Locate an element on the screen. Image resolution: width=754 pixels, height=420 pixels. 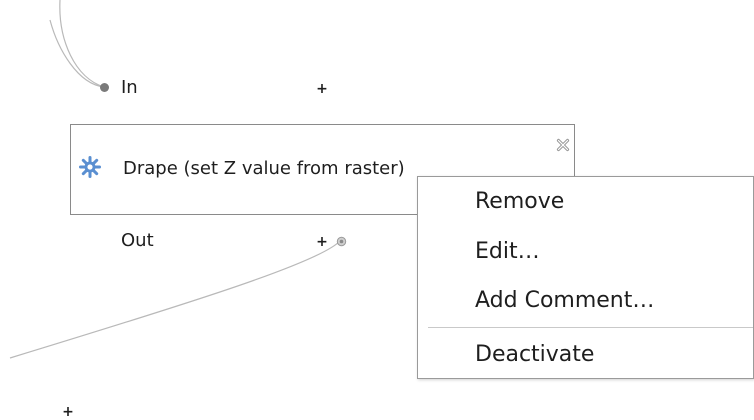
input-port-dot is located at coordinates (104, 87).